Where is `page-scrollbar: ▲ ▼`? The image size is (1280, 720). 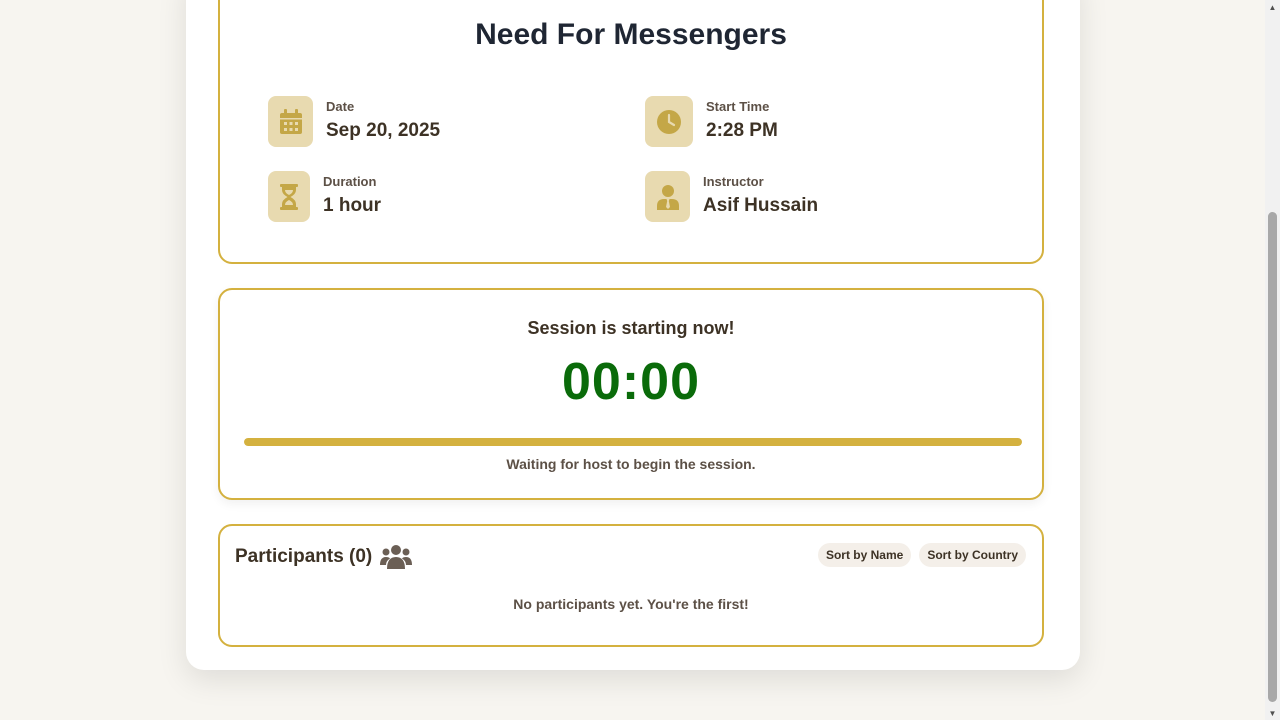
page-scrollbar: ▲ ▼ is located at coordinates (1272, 360).